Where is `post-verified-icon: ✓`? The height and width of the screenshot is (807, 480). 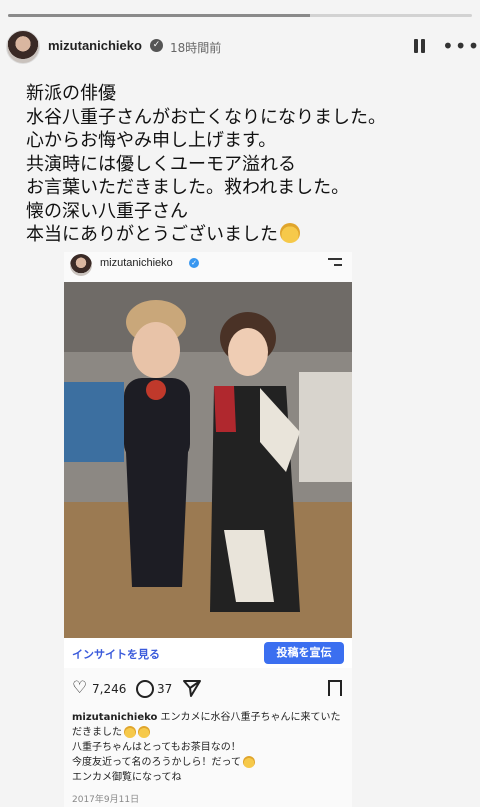 post-verified-icon: ✓ is located at coordinates (194, 263).